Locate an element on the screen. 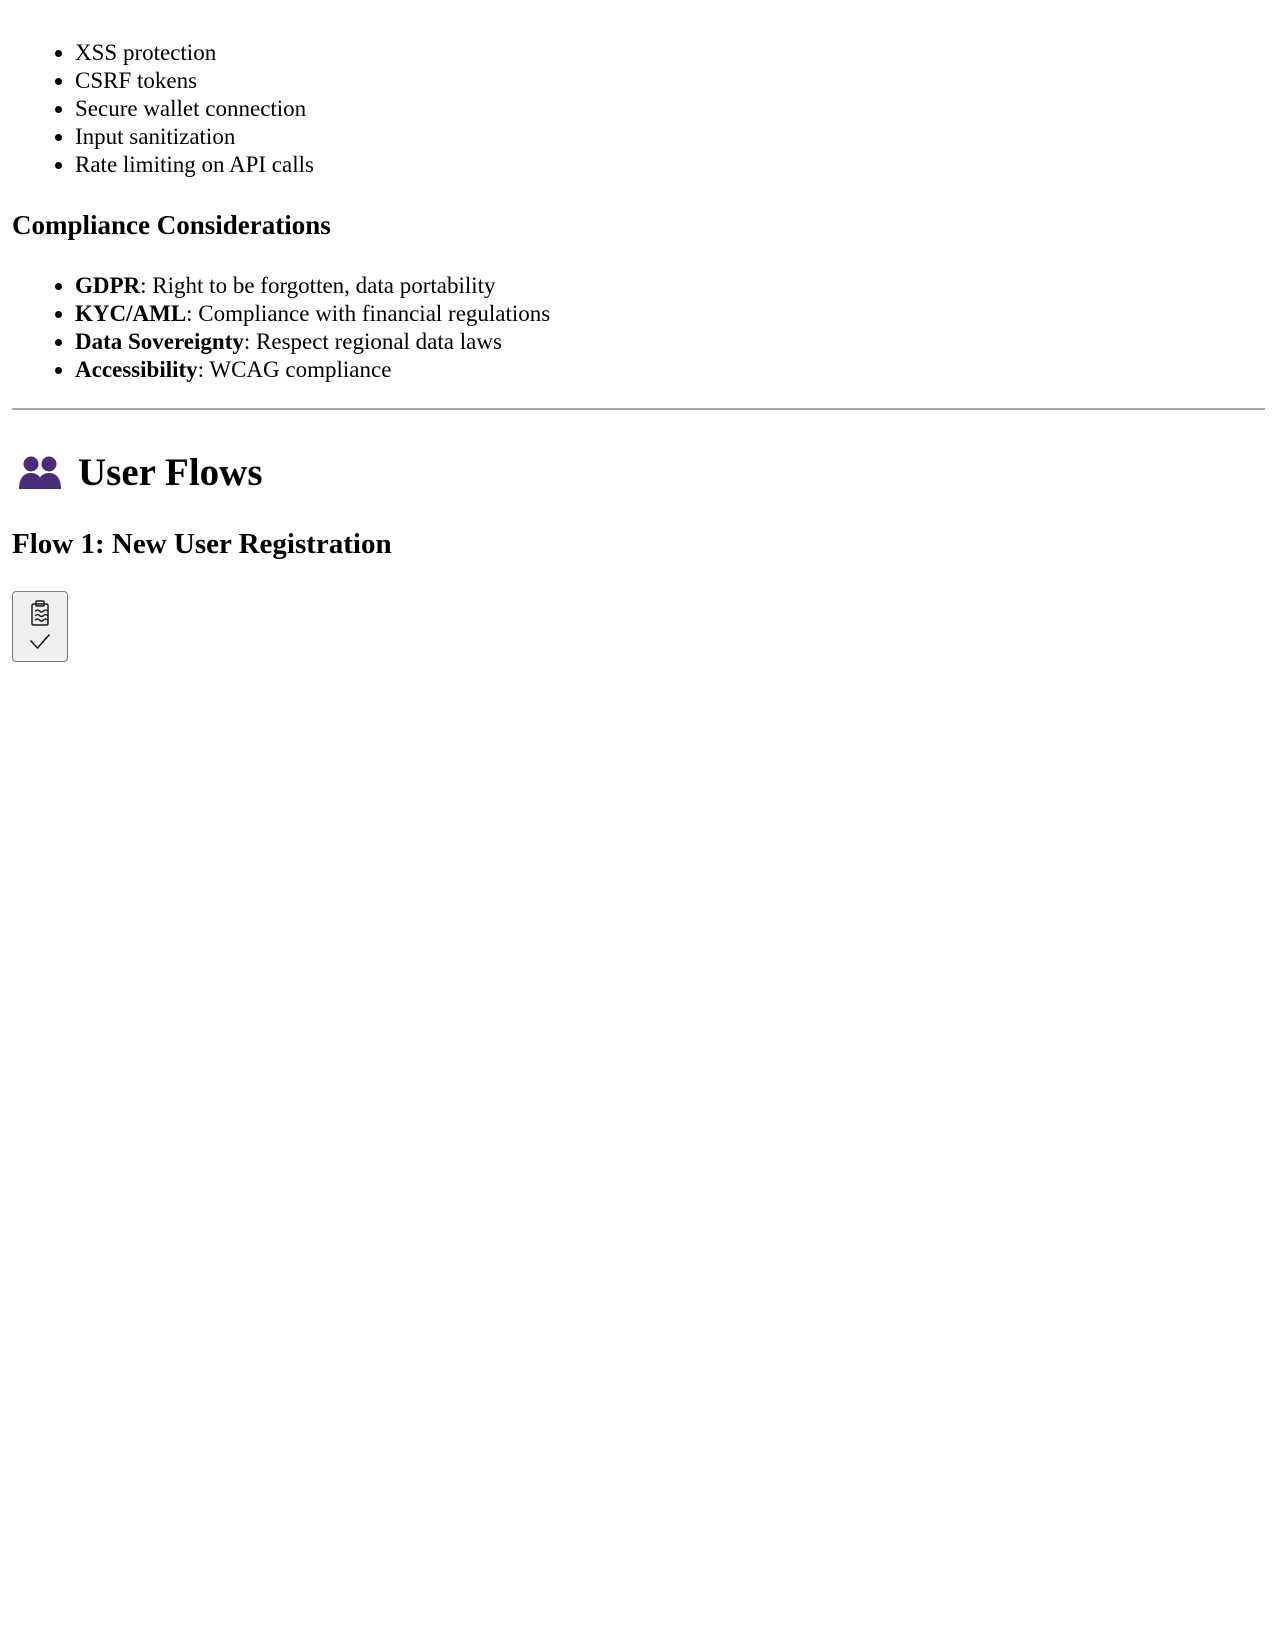 This screenshot has width=1275, height=1650. clipboard-check-button is located at coordinates (40, 626).